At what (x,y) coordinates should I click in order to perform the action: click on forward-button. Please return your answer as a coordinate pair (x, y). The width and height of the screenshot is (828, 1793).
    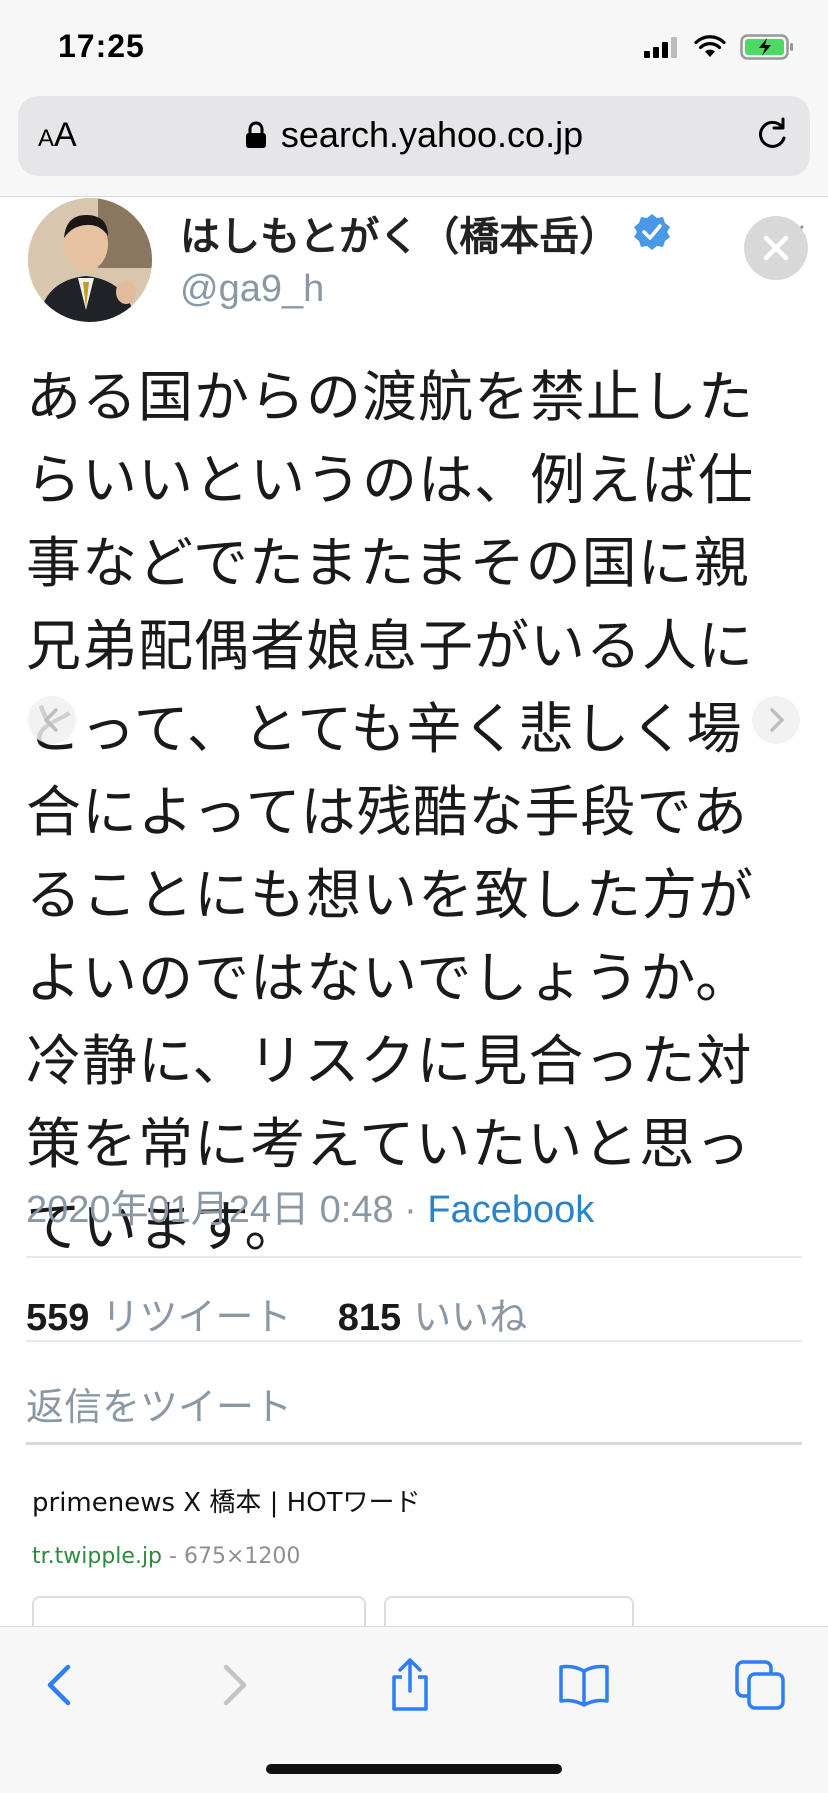
    Looking at the image, I should click on (234, 1685).